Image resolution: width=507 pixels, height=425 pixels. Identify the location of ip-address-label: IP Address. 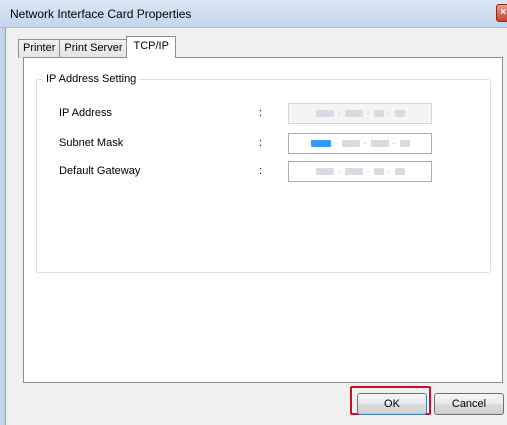
(85, 113).